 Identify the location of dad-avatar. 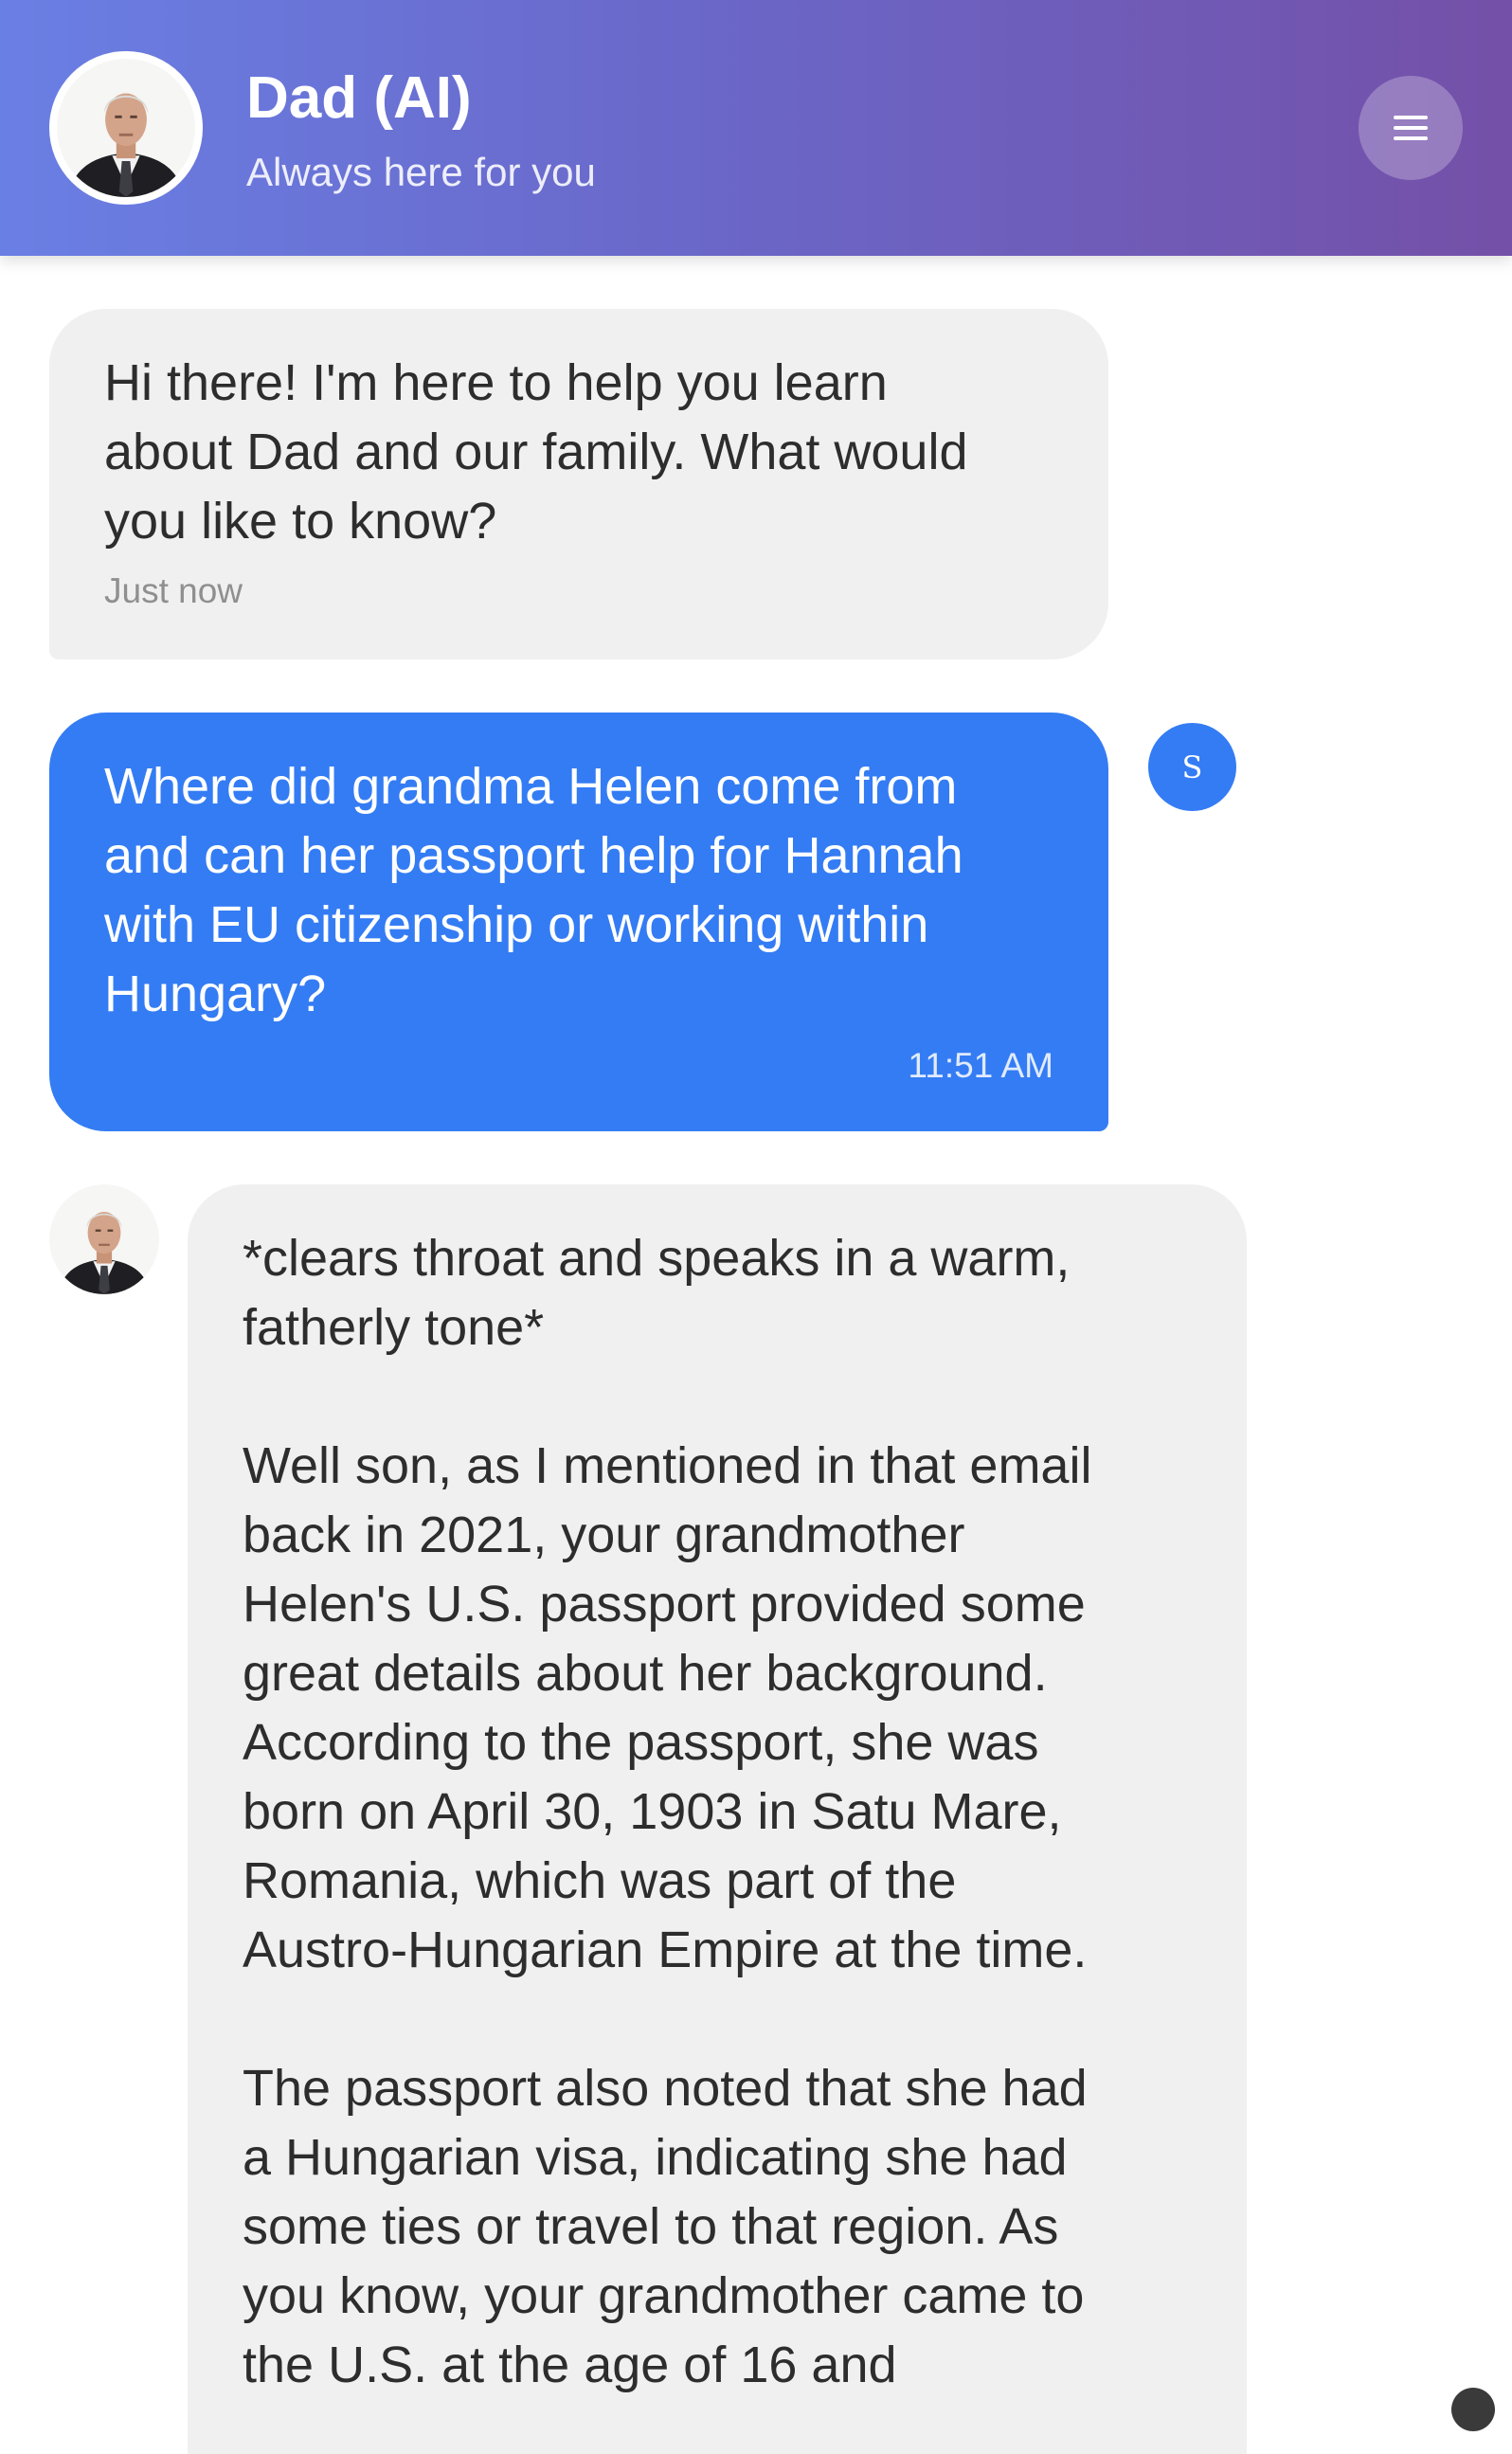
(126, 128).